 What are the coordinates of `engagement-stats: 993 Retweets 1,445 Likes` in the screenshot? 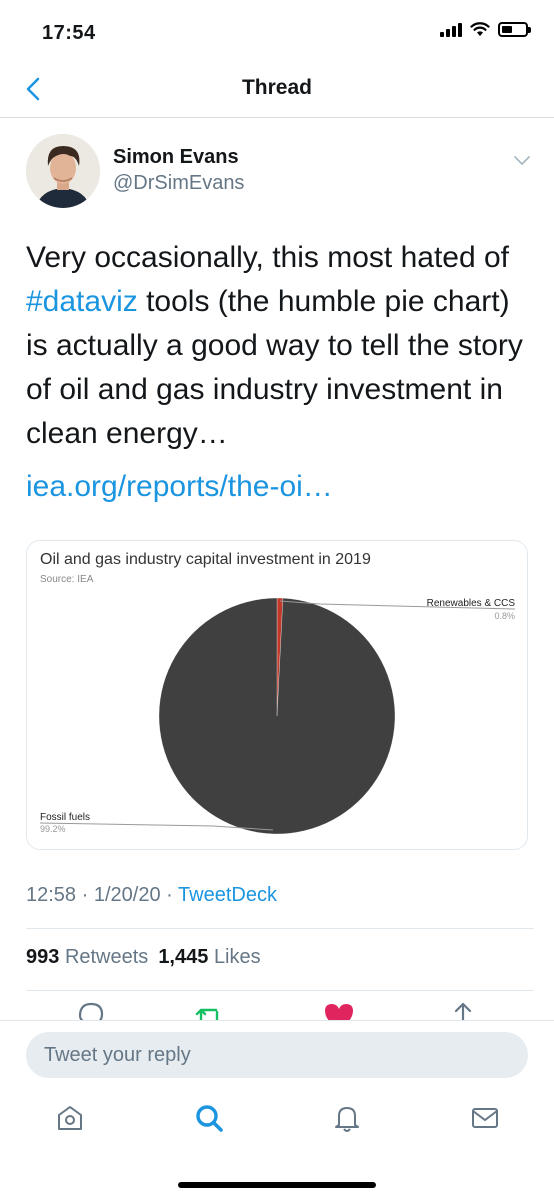 It's located at (143, 957).